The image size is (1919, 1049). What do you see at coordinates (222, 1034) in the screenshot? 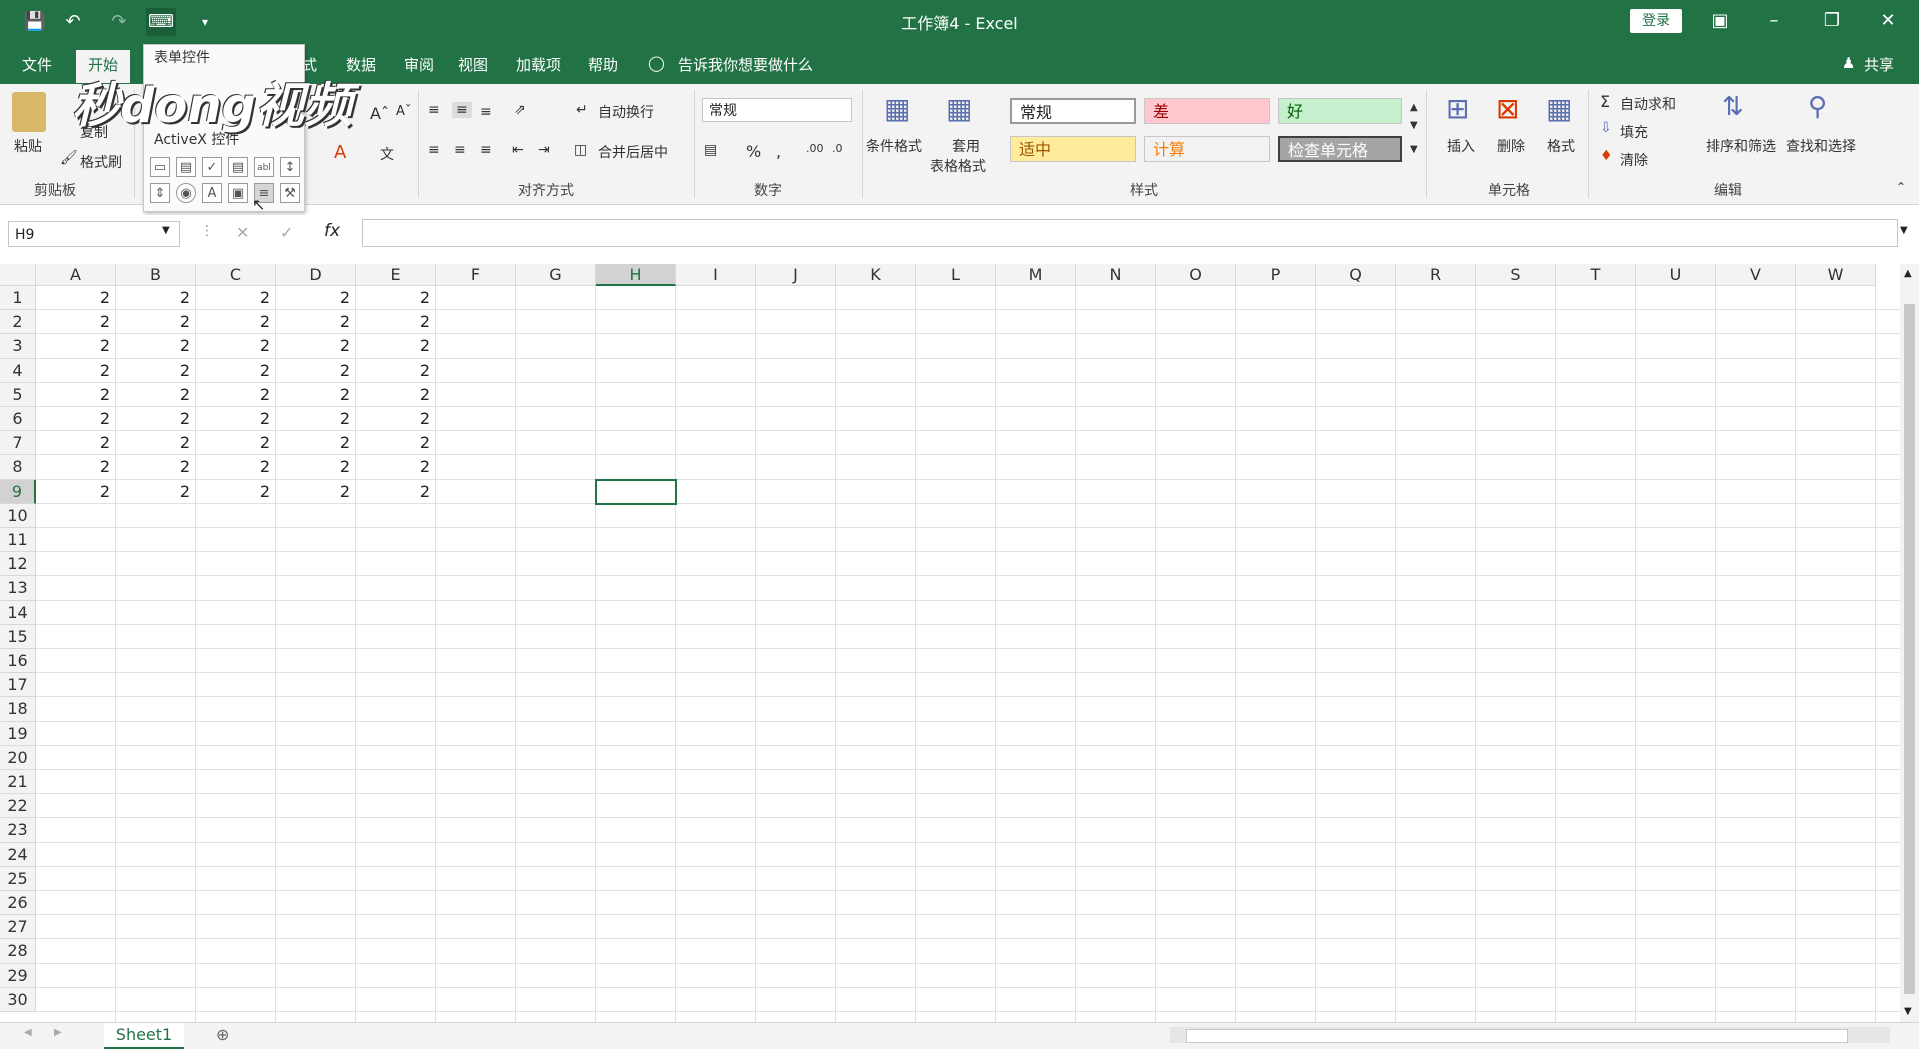
I see `add-sheet-icon: ⊕` at bounding box center [222, 1034].